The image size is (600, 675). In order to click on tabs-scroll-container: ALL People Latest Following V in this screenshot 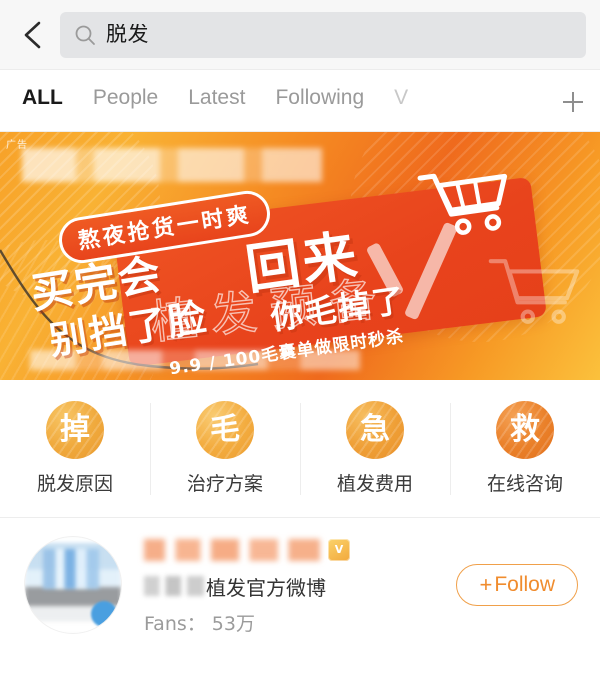, I will do `click(273, 98)`.